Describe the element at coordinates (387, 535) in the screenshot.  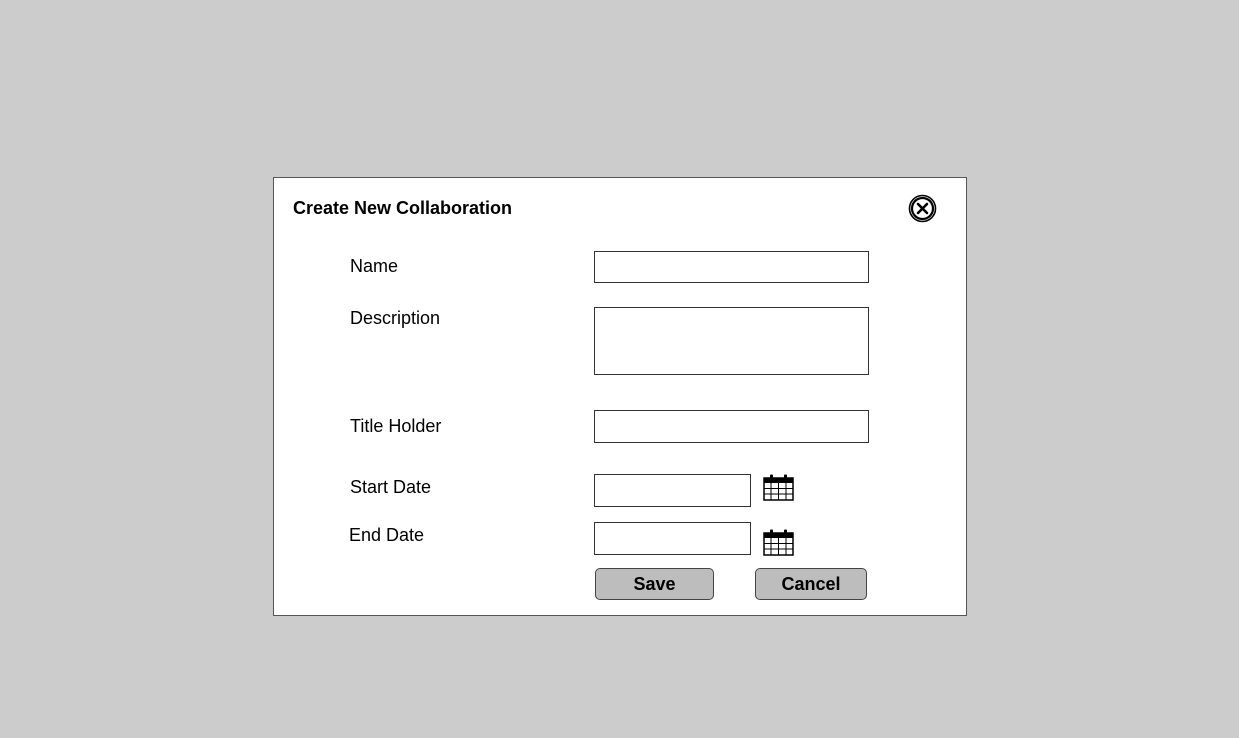
I see `end-date-label: End Date` at that location.